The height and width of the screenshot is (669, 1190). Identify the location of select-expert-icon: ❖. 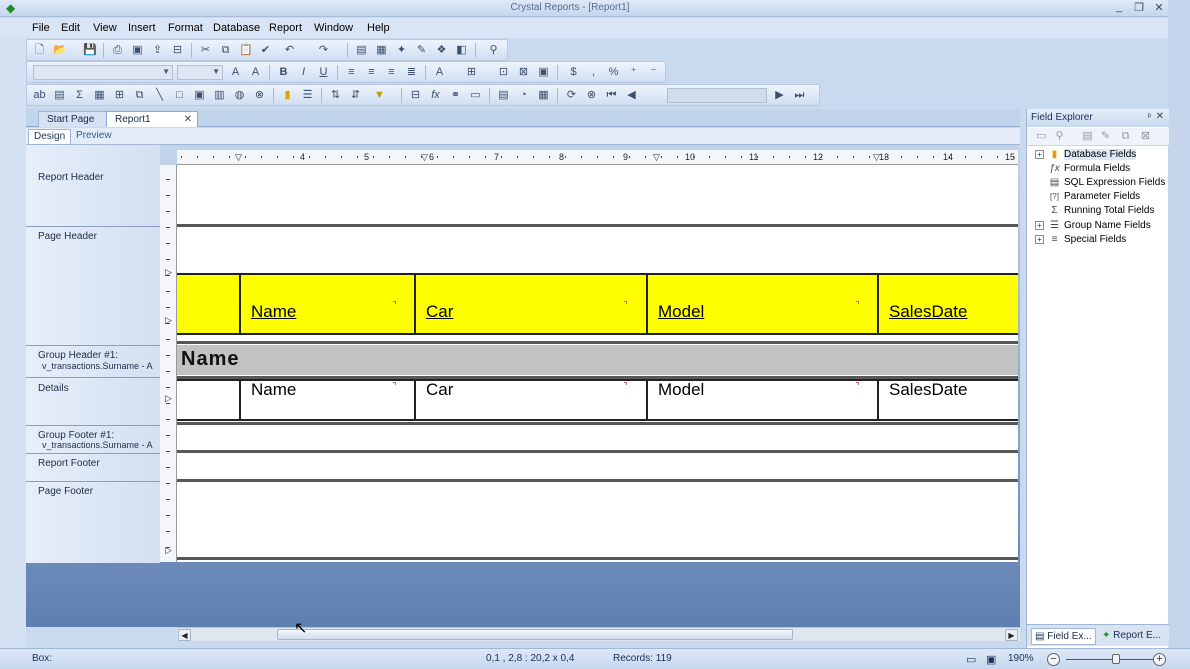
(441, 50).